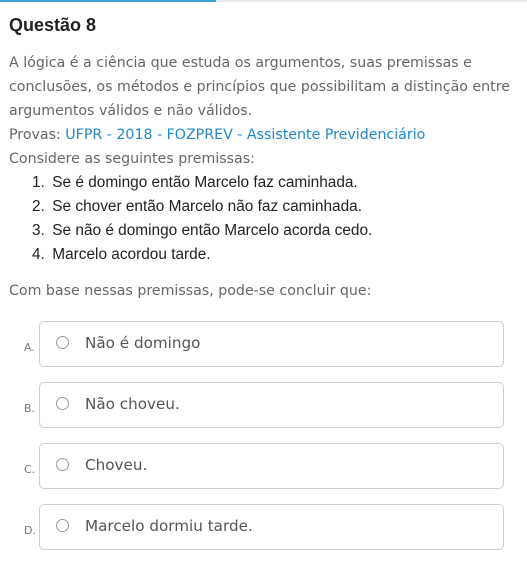  What do you see at coordinates (132, 159) in the screenshot?
I see `premises-intro: Considere as seguintes premissas:` at bounding box center [132, 159].